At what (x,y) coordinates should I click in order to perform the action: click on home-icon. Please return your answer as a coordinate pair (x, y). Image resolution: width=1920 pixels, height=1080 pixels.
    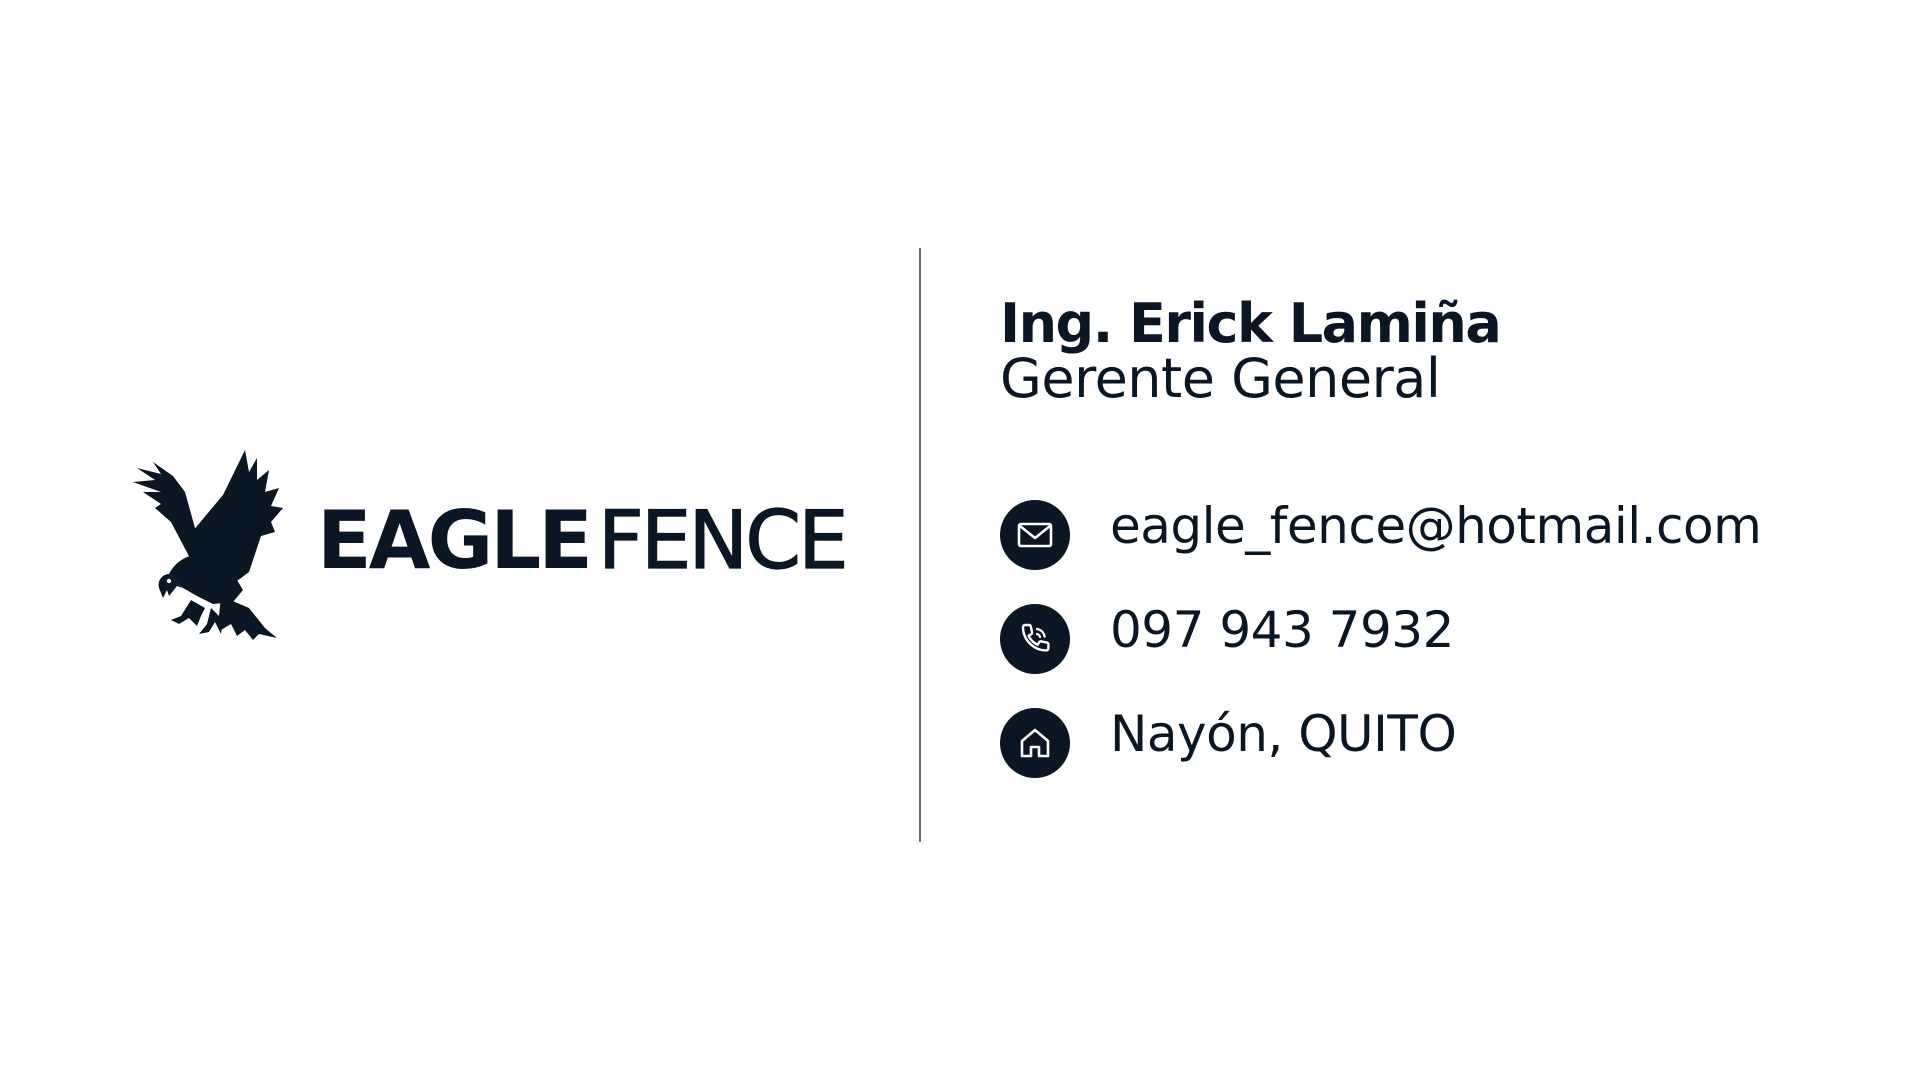
    Looking at the image, I should click on (1035, 743).